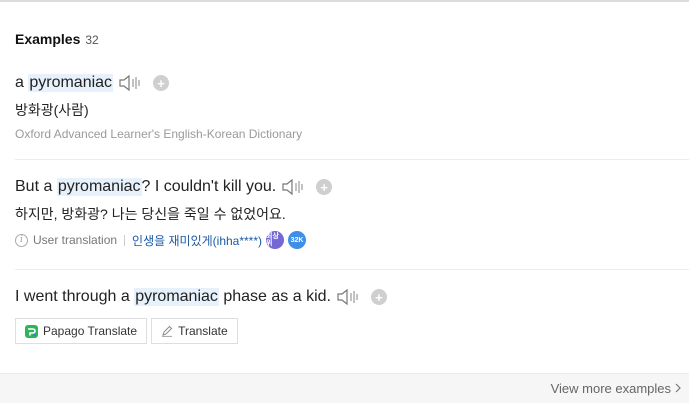 The width and height of the screenshot is (689, 403). I want to click on translate-button: Translate, so click(194, 331).